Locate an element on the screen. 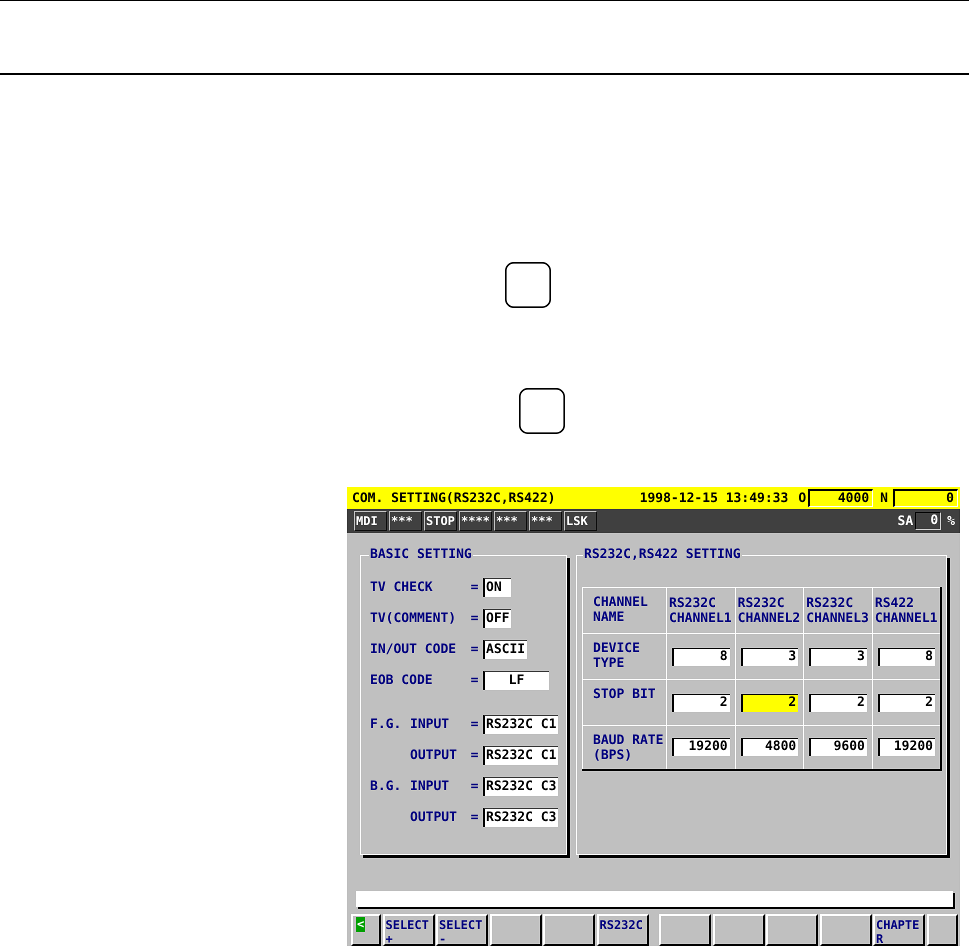  column-header: RS232C CHANNEL1 is located at coordinates (701, 611).